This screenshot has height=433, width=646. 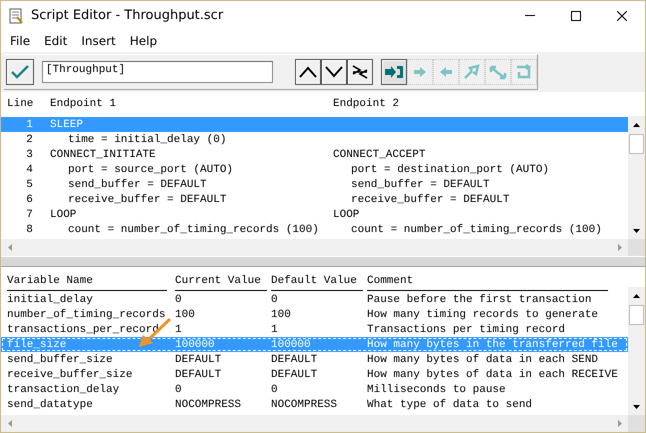 I want to click on window-title: Script Editor - Throughput.scr, so click(x=127, y=15).